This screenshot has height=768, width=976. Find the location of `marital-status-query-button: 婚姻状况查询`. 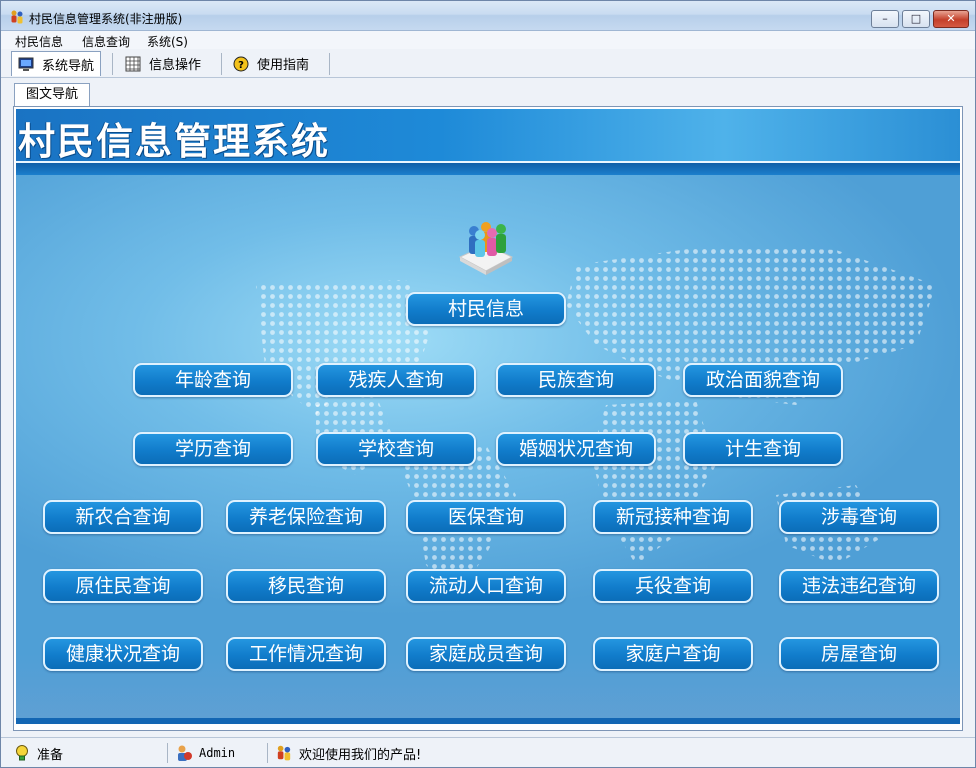

marital-status-query-button: 婚姻状况查询 is located at coordinates (576, 449).